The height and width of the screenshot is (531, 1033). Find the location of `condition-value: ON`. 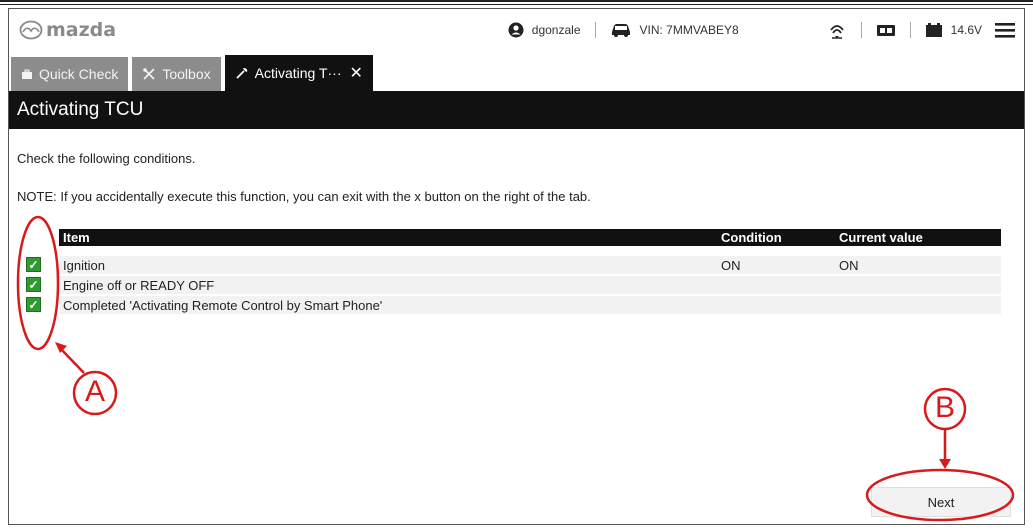

condition-value: ON is located at coordinates (731, 265).